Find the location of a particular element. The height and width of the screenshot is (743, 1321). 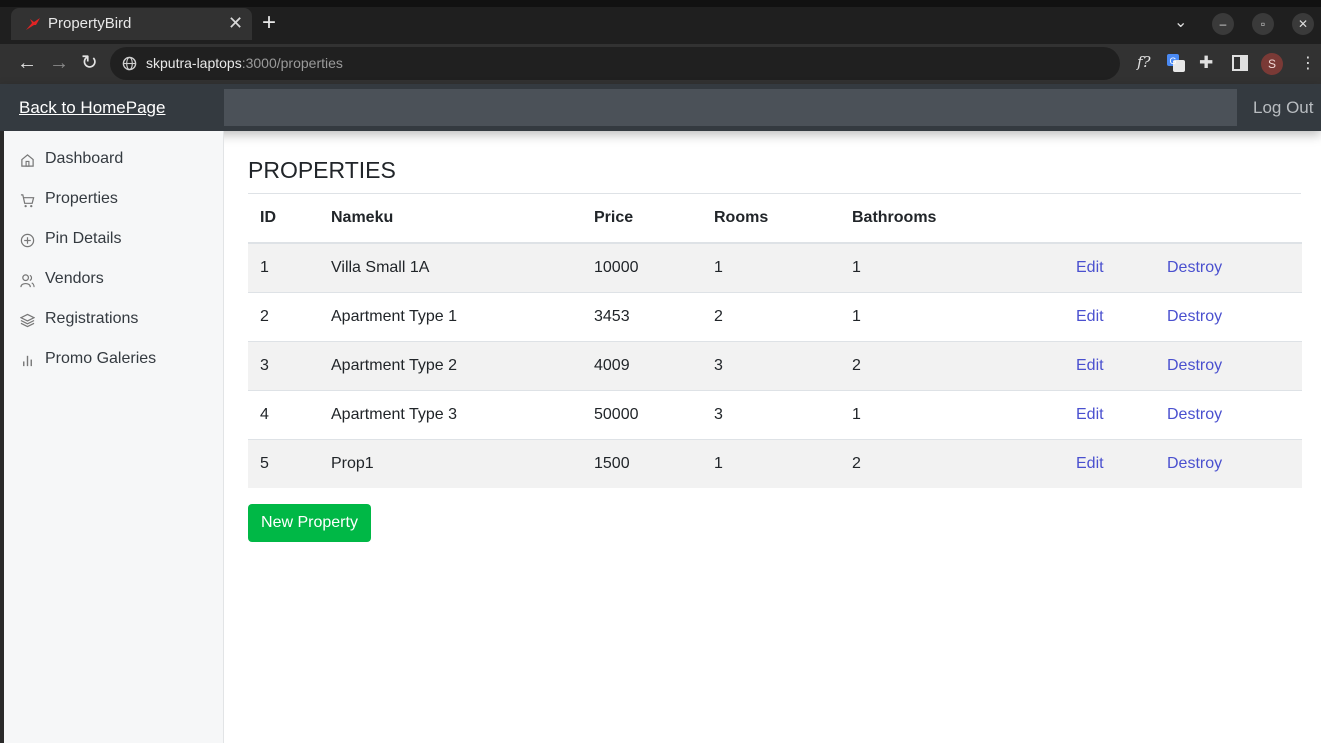

table-header-row: ID Nameku Price Rooms Bathrooms is located at coordinates (775, 218).